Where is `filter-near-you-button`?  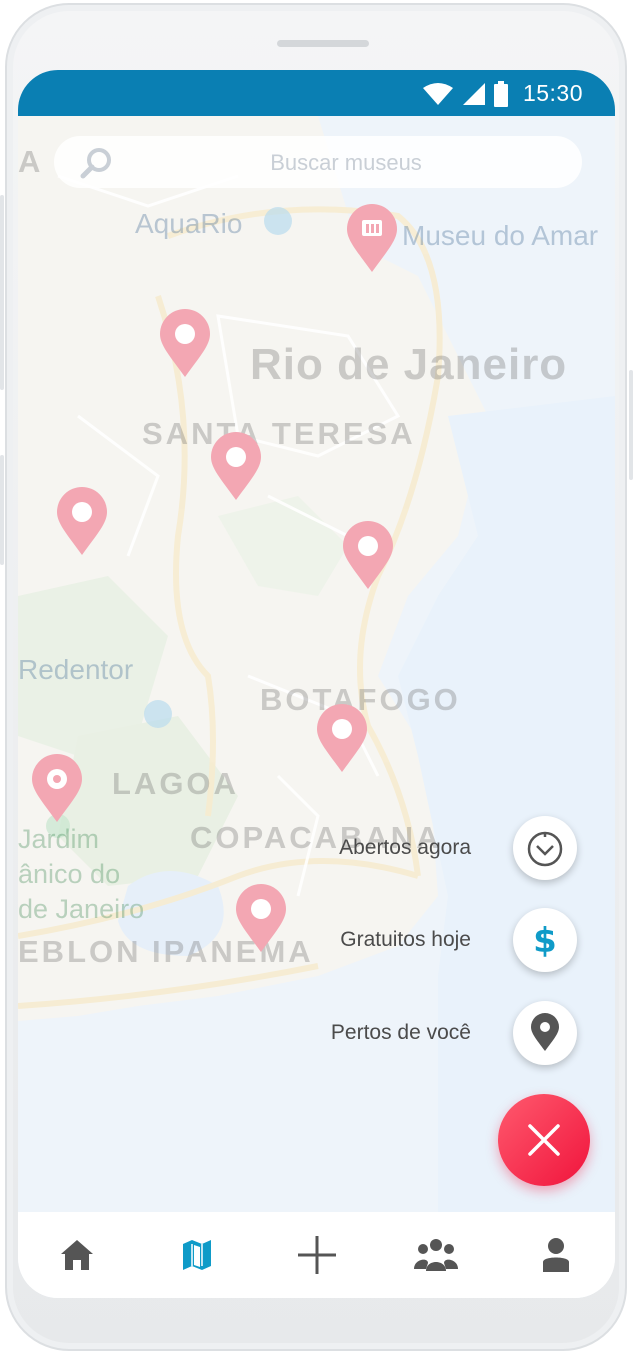 filter-near-you-button is located at coordinates (545, 1033).